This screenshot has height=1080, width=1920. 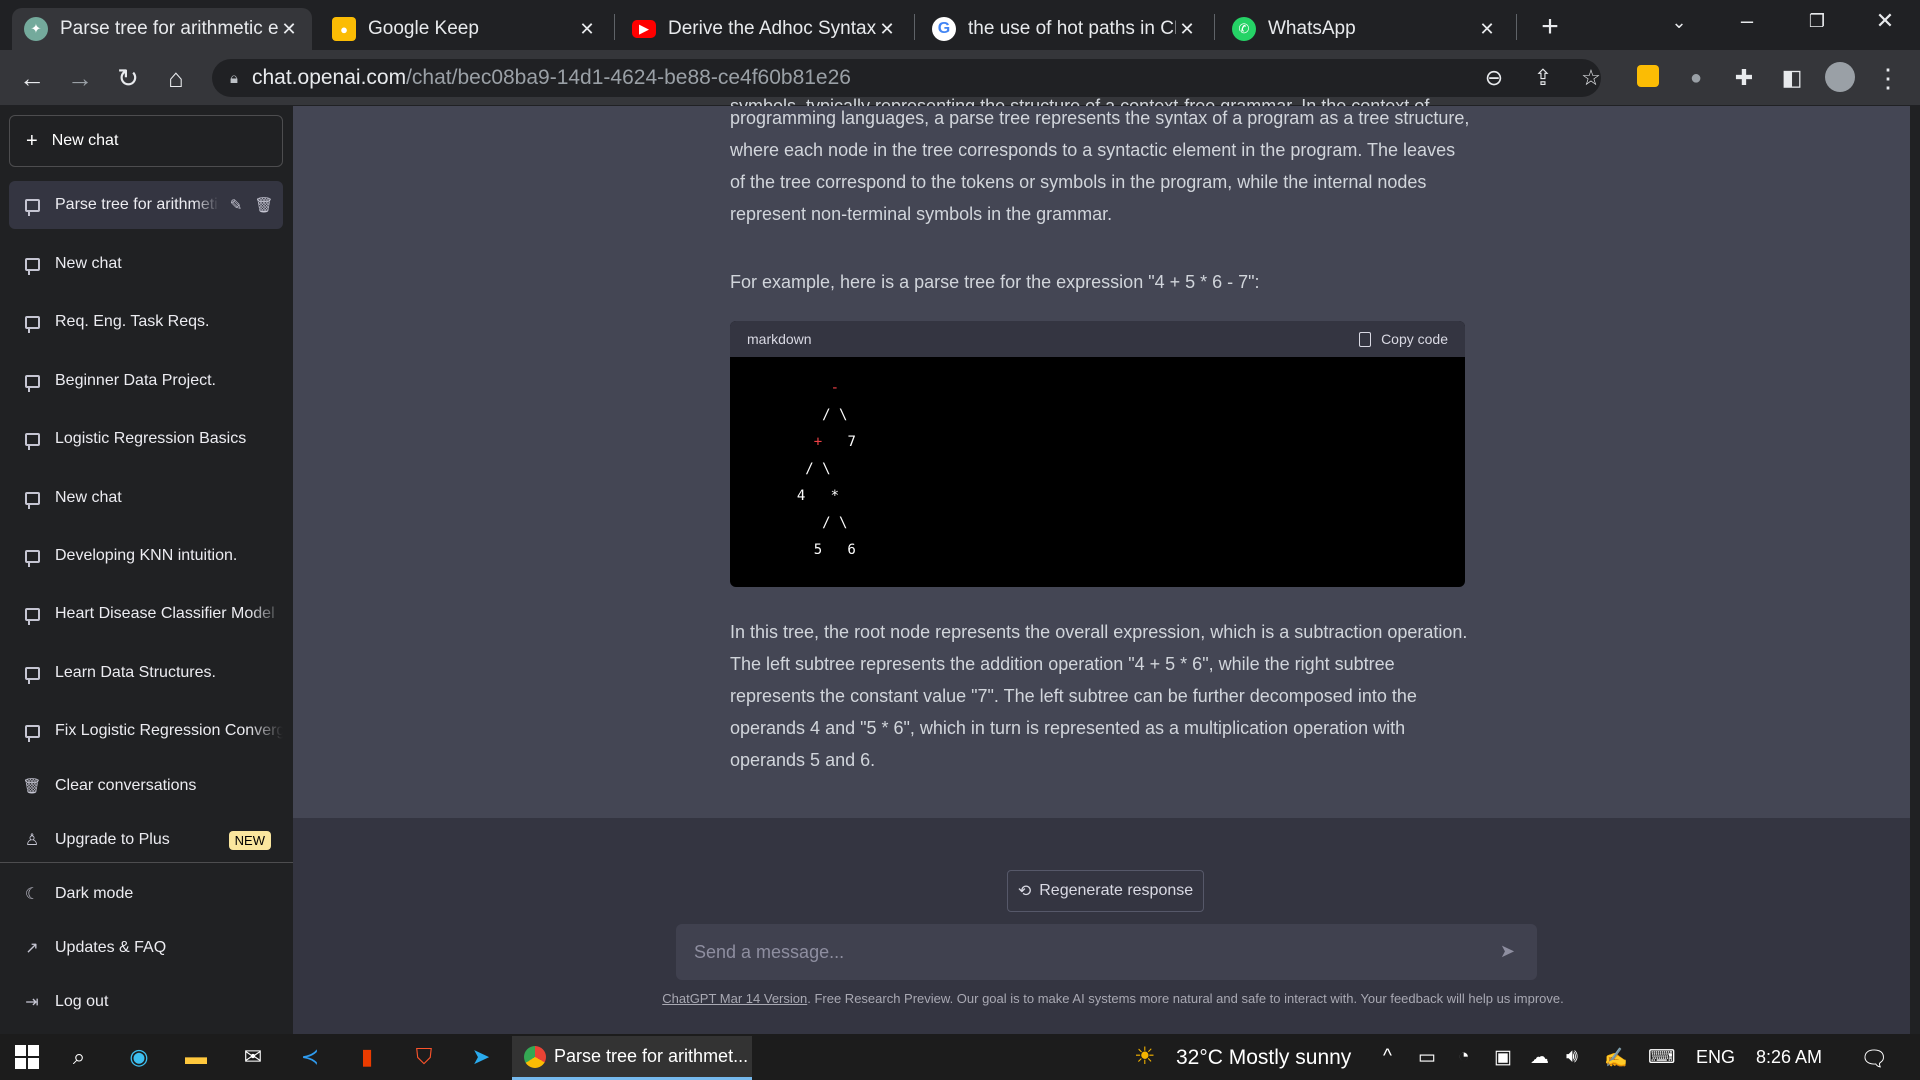 What do you see at coordinates (1116, 890) in the screenshot?
I see `regenerate-label: Regenerate response` at bounding box center [1116, 890].